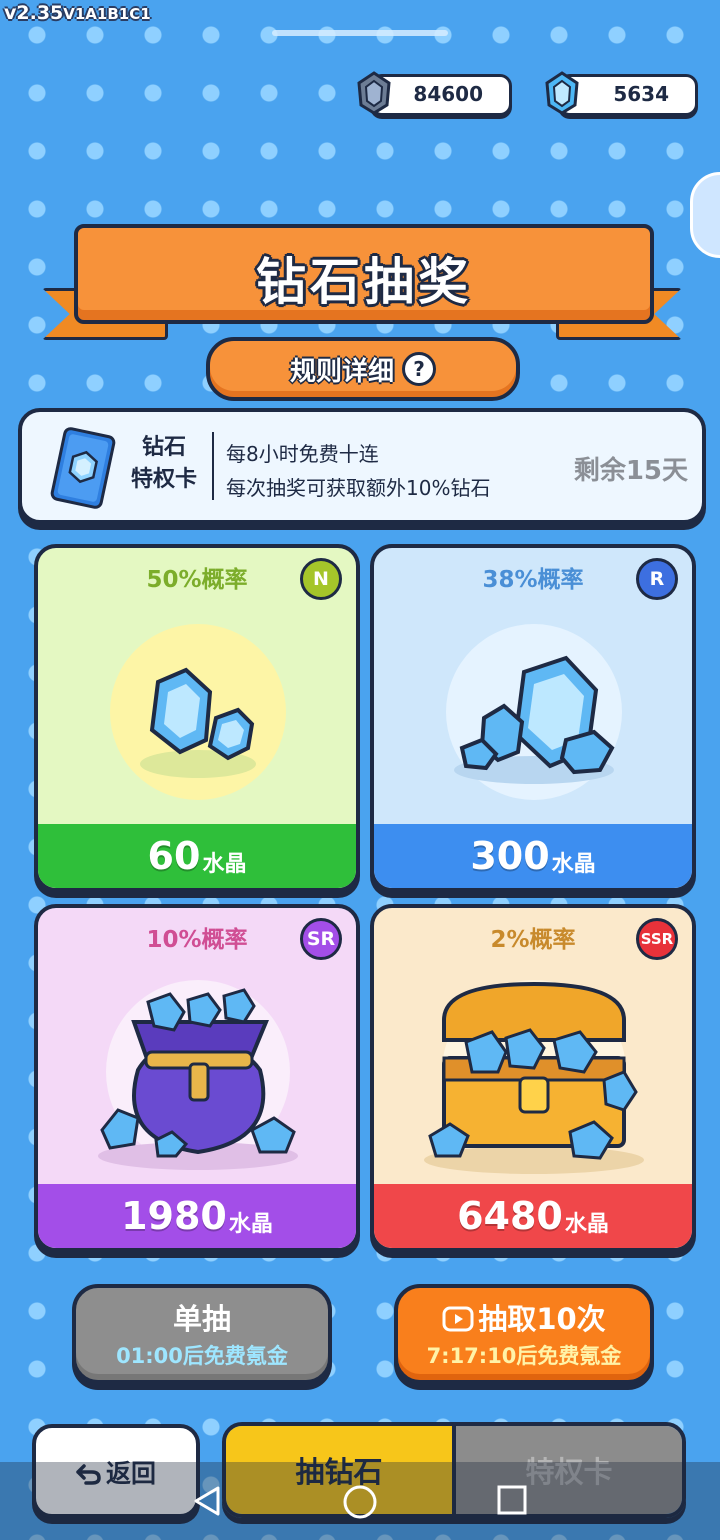 The width and height of the screenshot is (720, 1540). I want to click on crystal-dark-icon, so click(374, 93).